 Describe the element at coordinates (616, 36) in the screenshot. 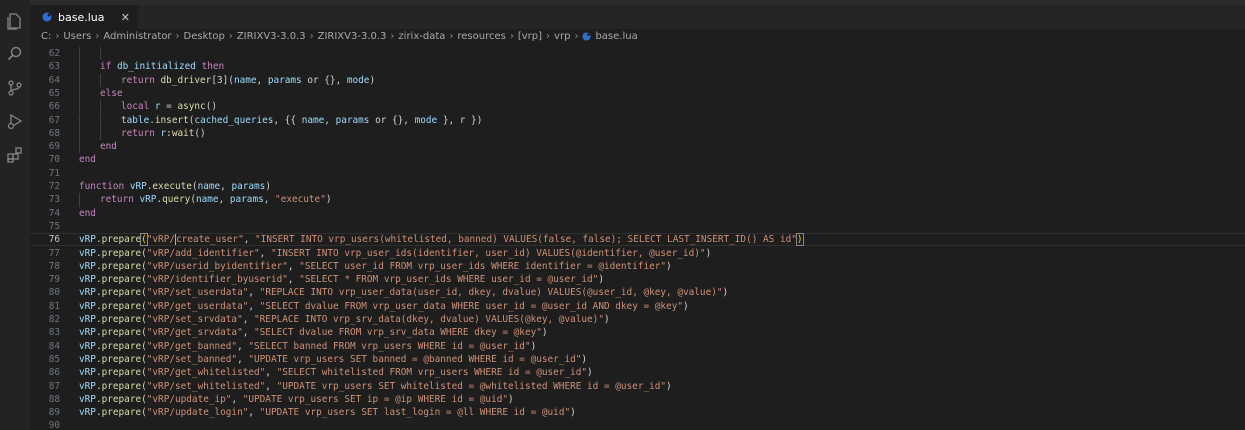

I see `breadcrumb-file-label: base.lua` at that location.